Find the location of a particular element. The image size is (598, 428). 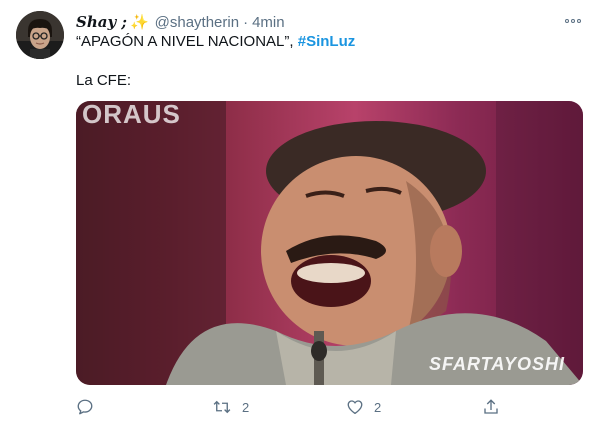

user-handle: @shaytherin is located at coordinates (197, 22).